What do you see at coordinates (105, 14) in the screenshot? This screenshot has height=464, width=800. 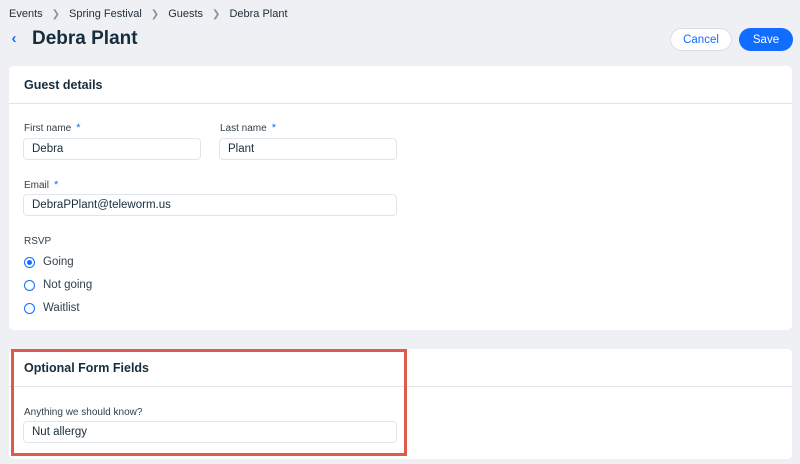 I see `breadcrumb-spring-festival: Spring Festival` at bounding box center [105, 14].